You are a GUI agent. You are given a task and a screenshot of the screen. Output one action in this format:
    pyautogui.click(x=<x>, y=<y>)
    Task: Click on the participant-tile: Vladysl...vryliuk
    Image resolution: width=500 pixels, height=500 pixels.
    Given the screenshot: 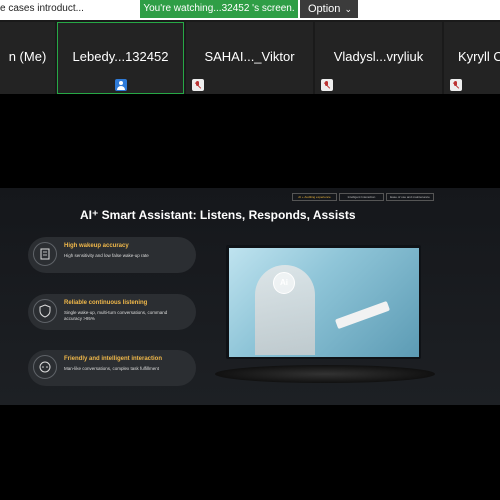 What is the action you would take?
    pyautogui.click(x=378, y=58)
    